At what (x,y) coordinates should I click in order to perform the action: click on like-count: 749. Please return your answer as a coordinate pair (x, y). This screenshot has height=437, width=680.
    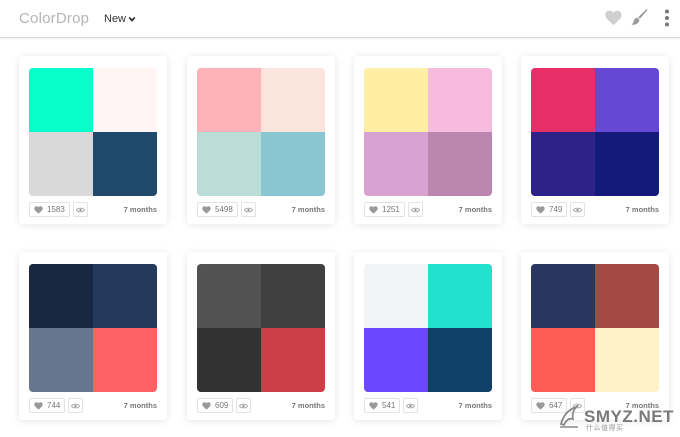
    Looking at the image, I should click on (556, 209).